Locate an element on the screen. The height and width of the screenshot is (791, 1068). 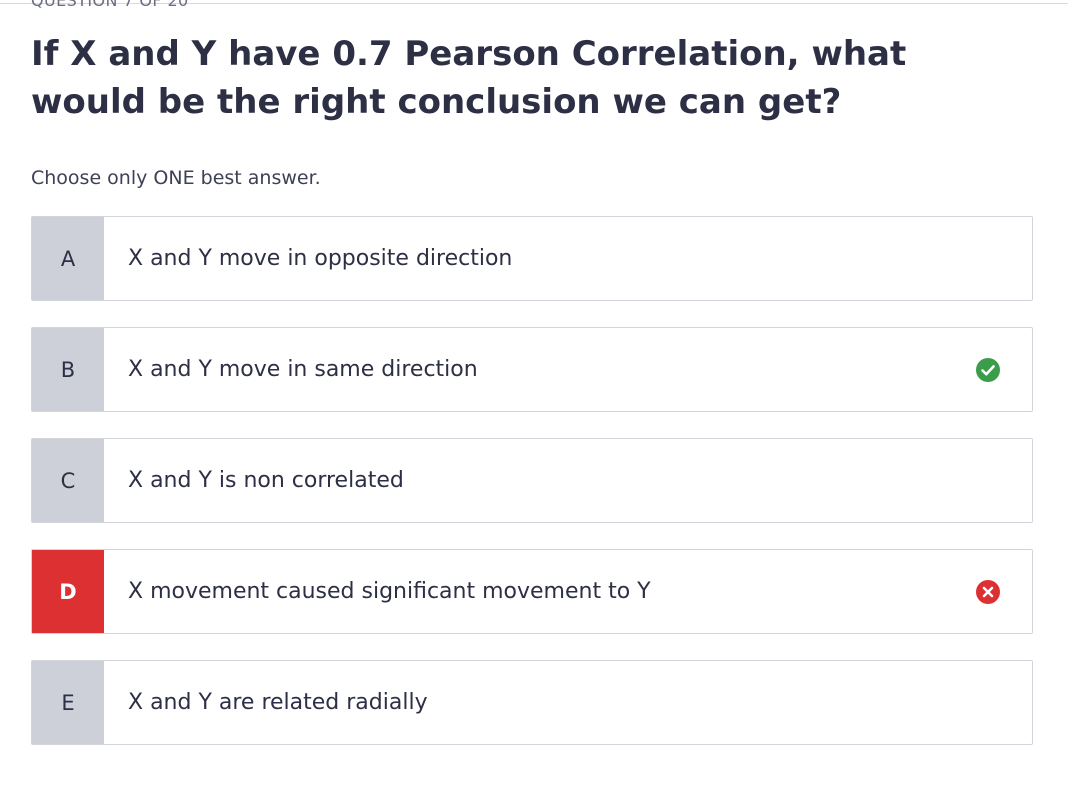
instruction-text: Choose only ONE best answer. is located at coordinates (176, 178).